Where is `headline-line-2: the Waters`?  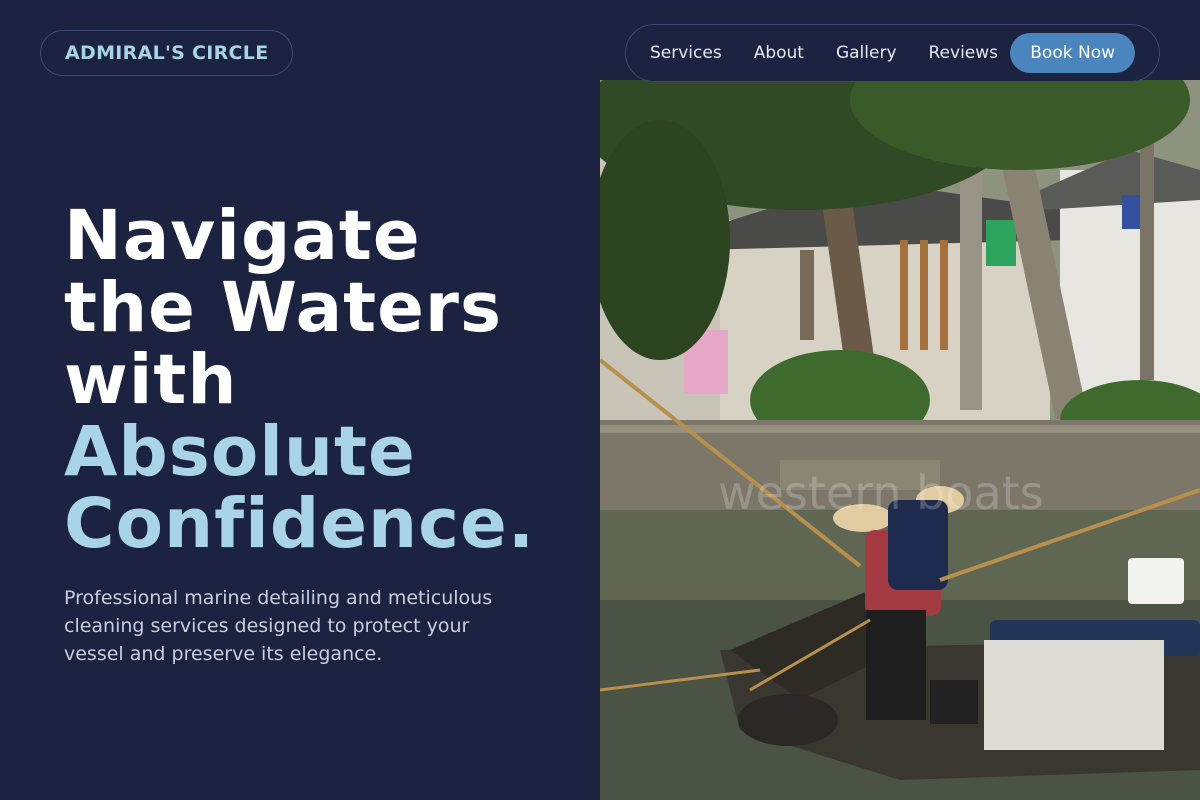 headline-line-2: the Waters is located at coordinates (283, 308).